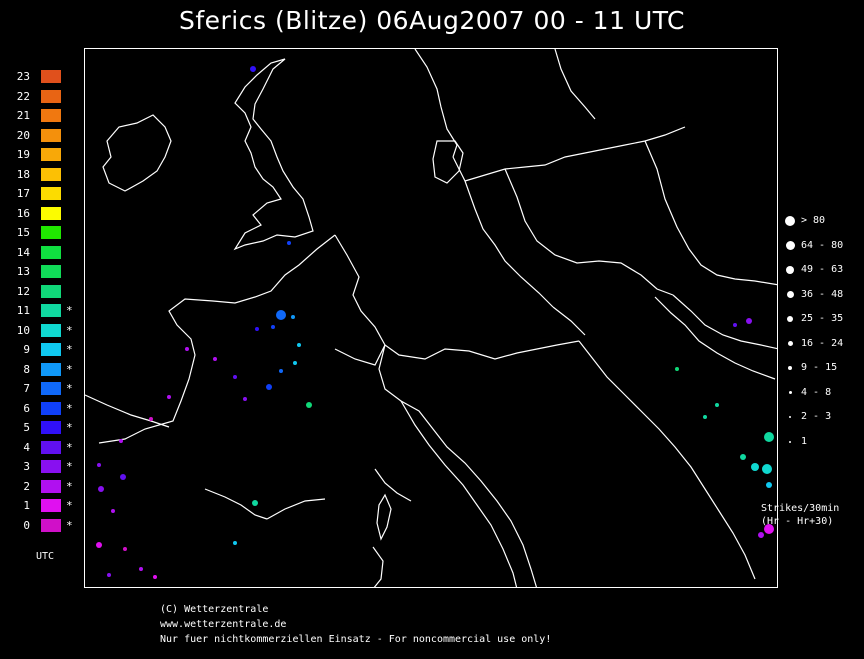  I want to click on legend-row-hour-20: 20, so click(43, 135).